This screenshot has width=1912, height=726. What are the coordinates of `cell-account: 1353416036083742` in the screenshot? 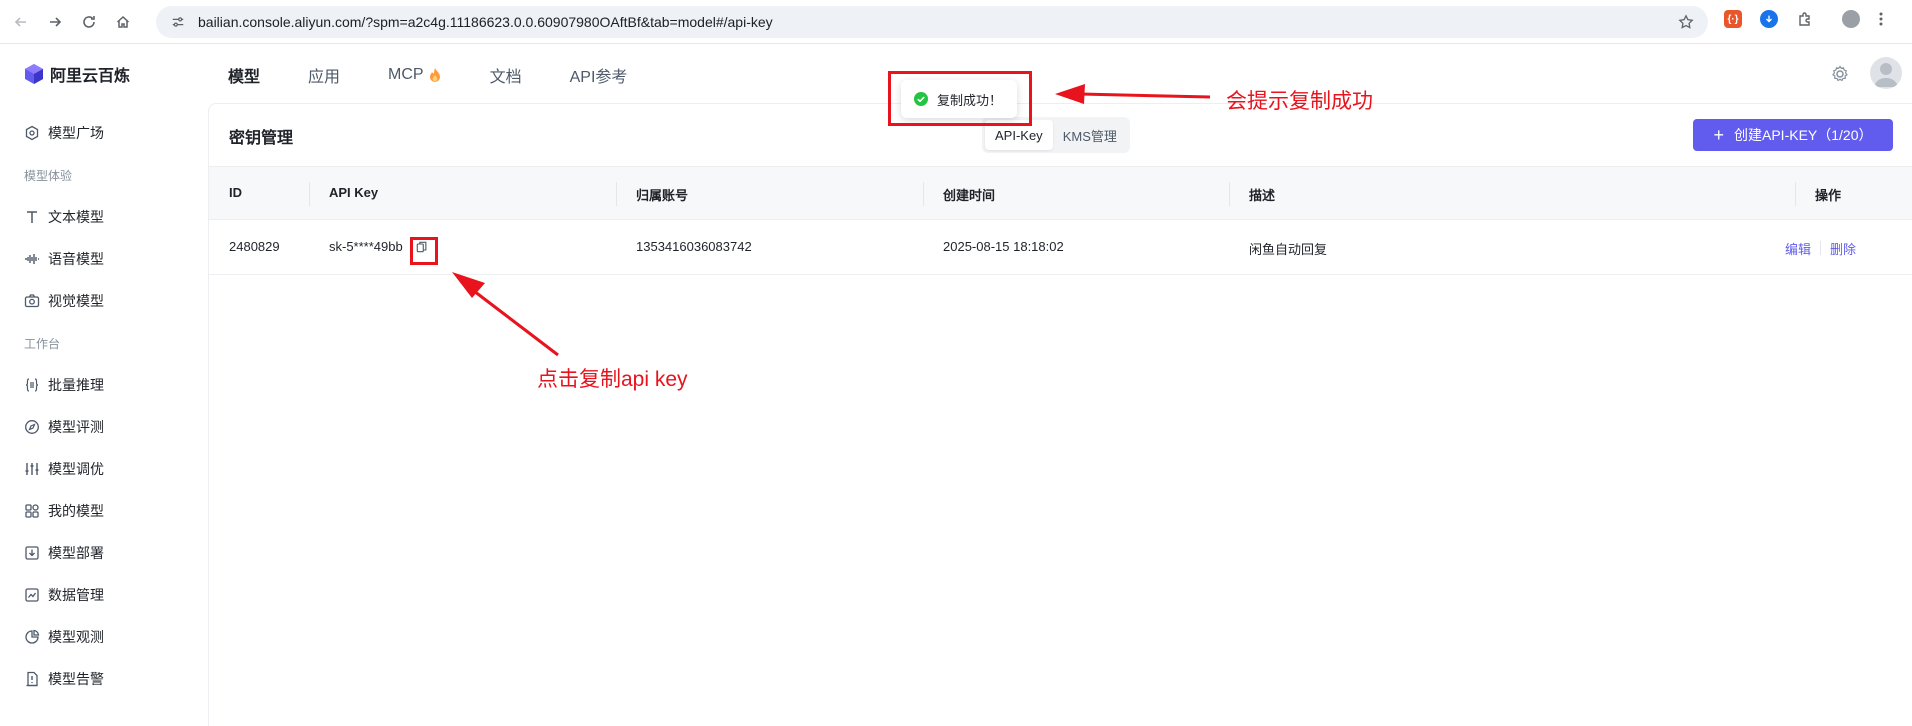 It's located at (694, 246).